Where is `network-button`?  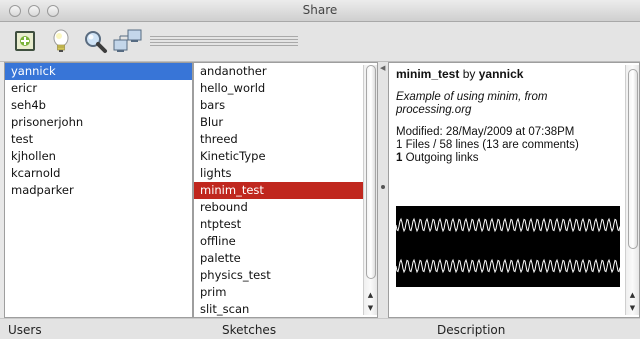 network-button is located at coordinates (127, 41).